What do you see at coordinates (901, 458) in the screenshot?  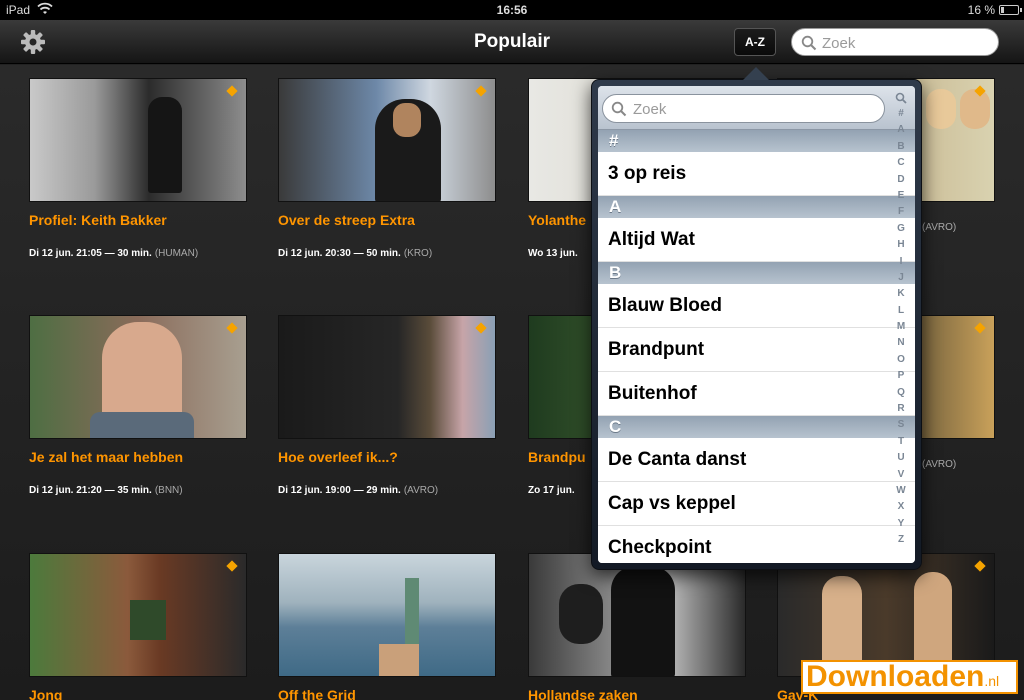 I see `index-letter: U` at bounding box center [901, 458].